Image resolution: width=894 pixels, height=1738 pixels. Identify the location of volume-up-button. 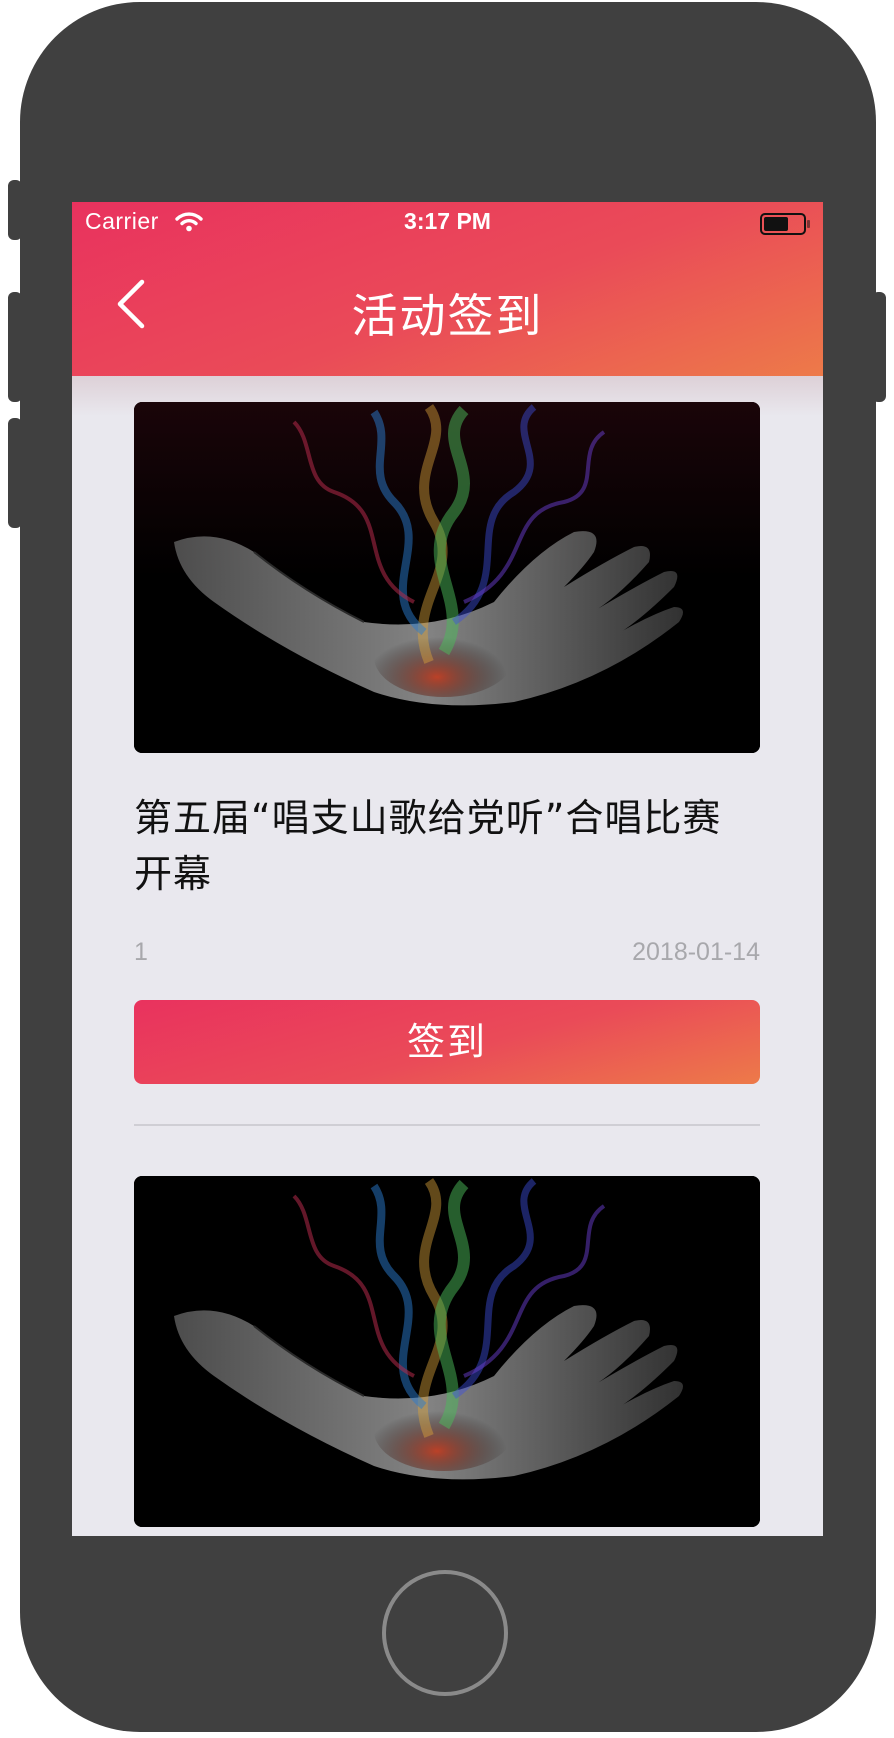
(15, 347).